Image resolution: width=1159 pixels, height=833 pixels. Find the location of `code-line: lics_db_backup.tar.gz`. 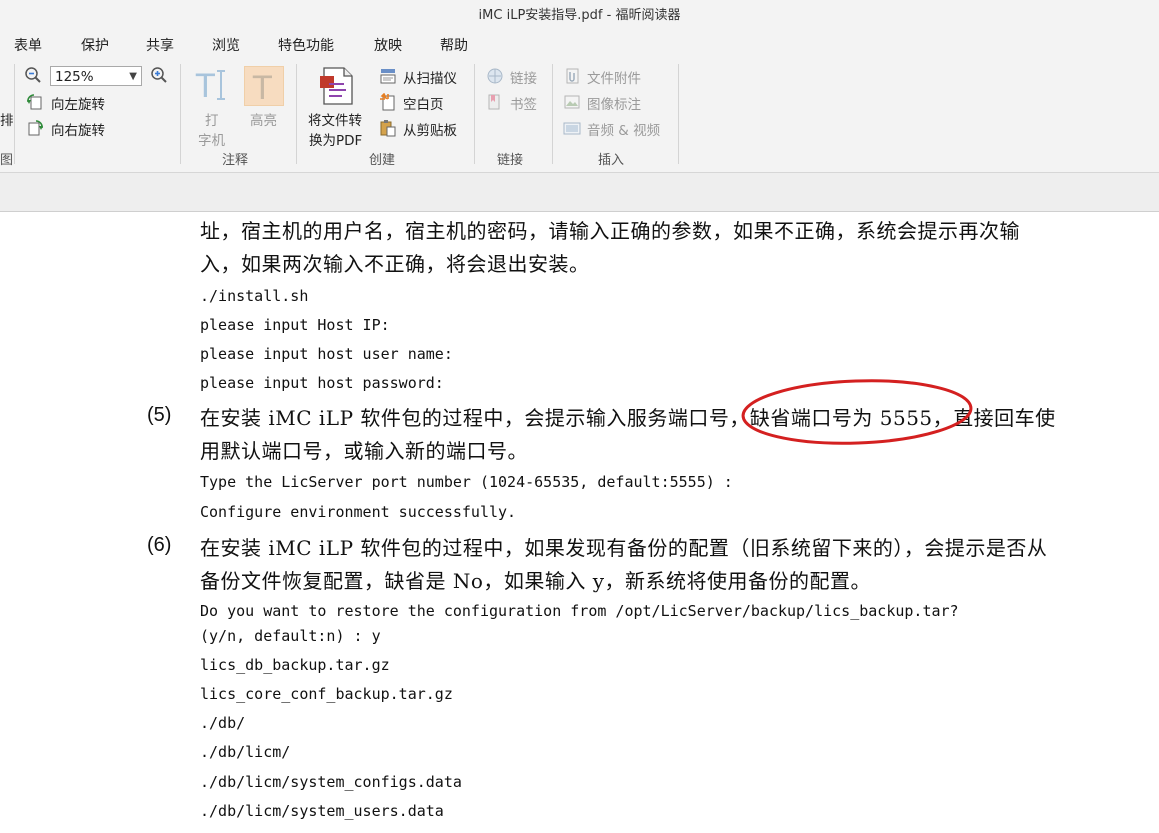

code-line: lics_db_backup.tar.gz is located at coordinates (295, 665).